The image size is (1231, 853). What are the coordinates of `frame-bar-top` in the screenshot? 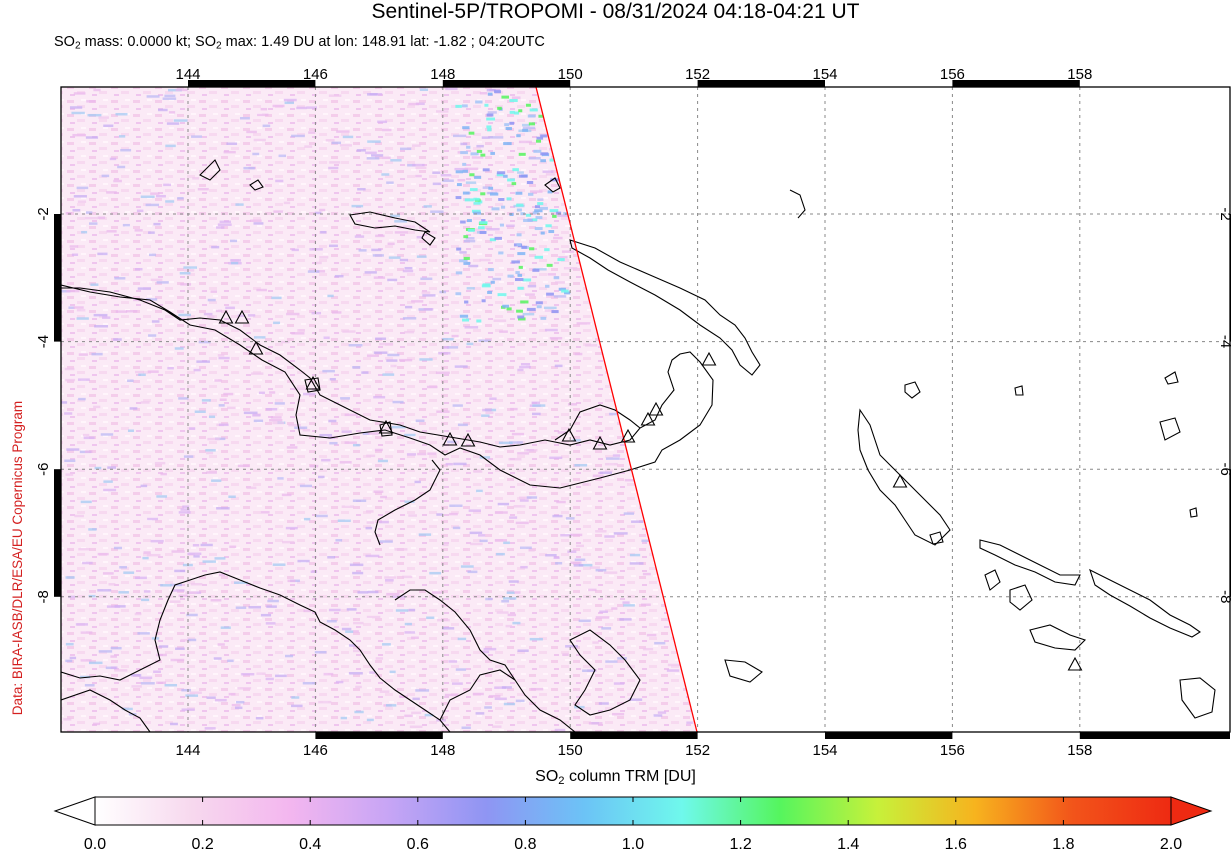 It's located at (252, 83).